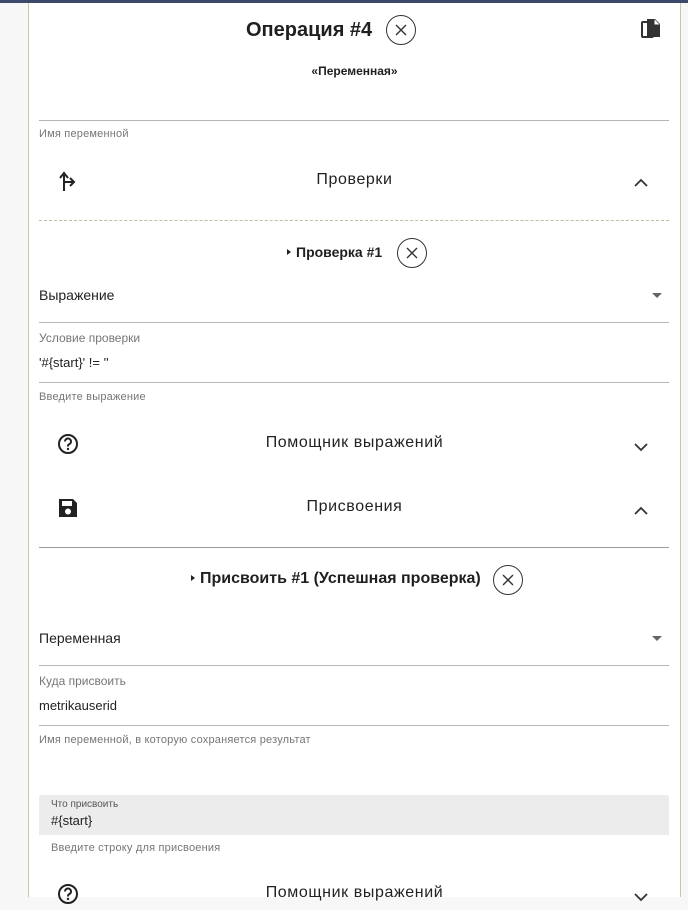 This screenshot has height=910, width=688. I want to click on assignment-type-underline, so click(354, 665).